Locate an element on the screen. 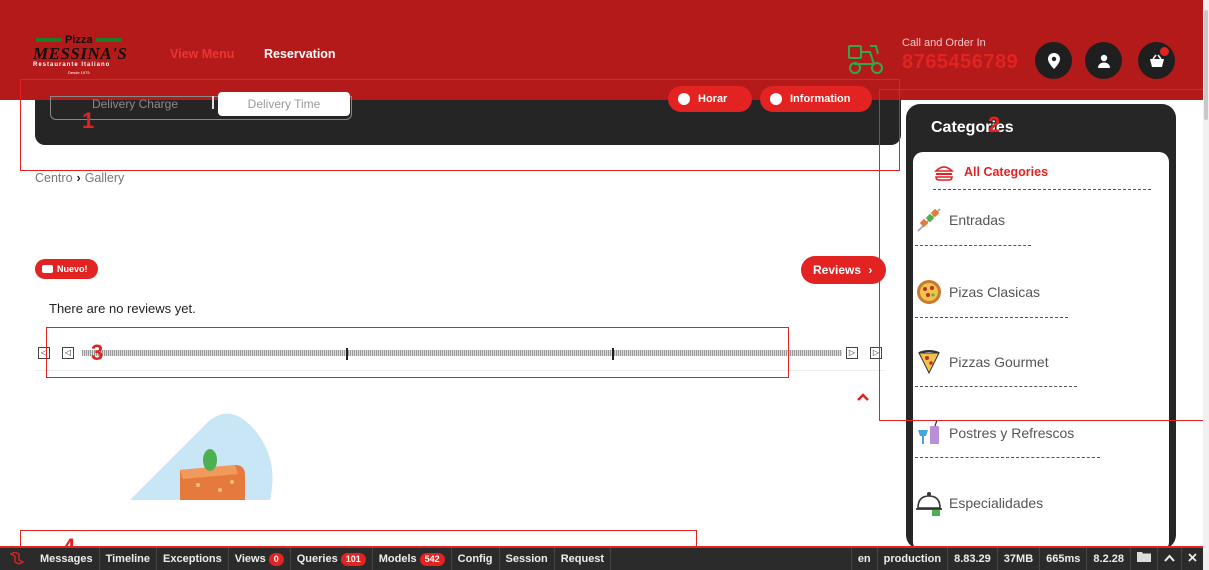 This screenshot has width=1209, height=570. category-especialidades: Especialidades is located at coordinates (979, 503).